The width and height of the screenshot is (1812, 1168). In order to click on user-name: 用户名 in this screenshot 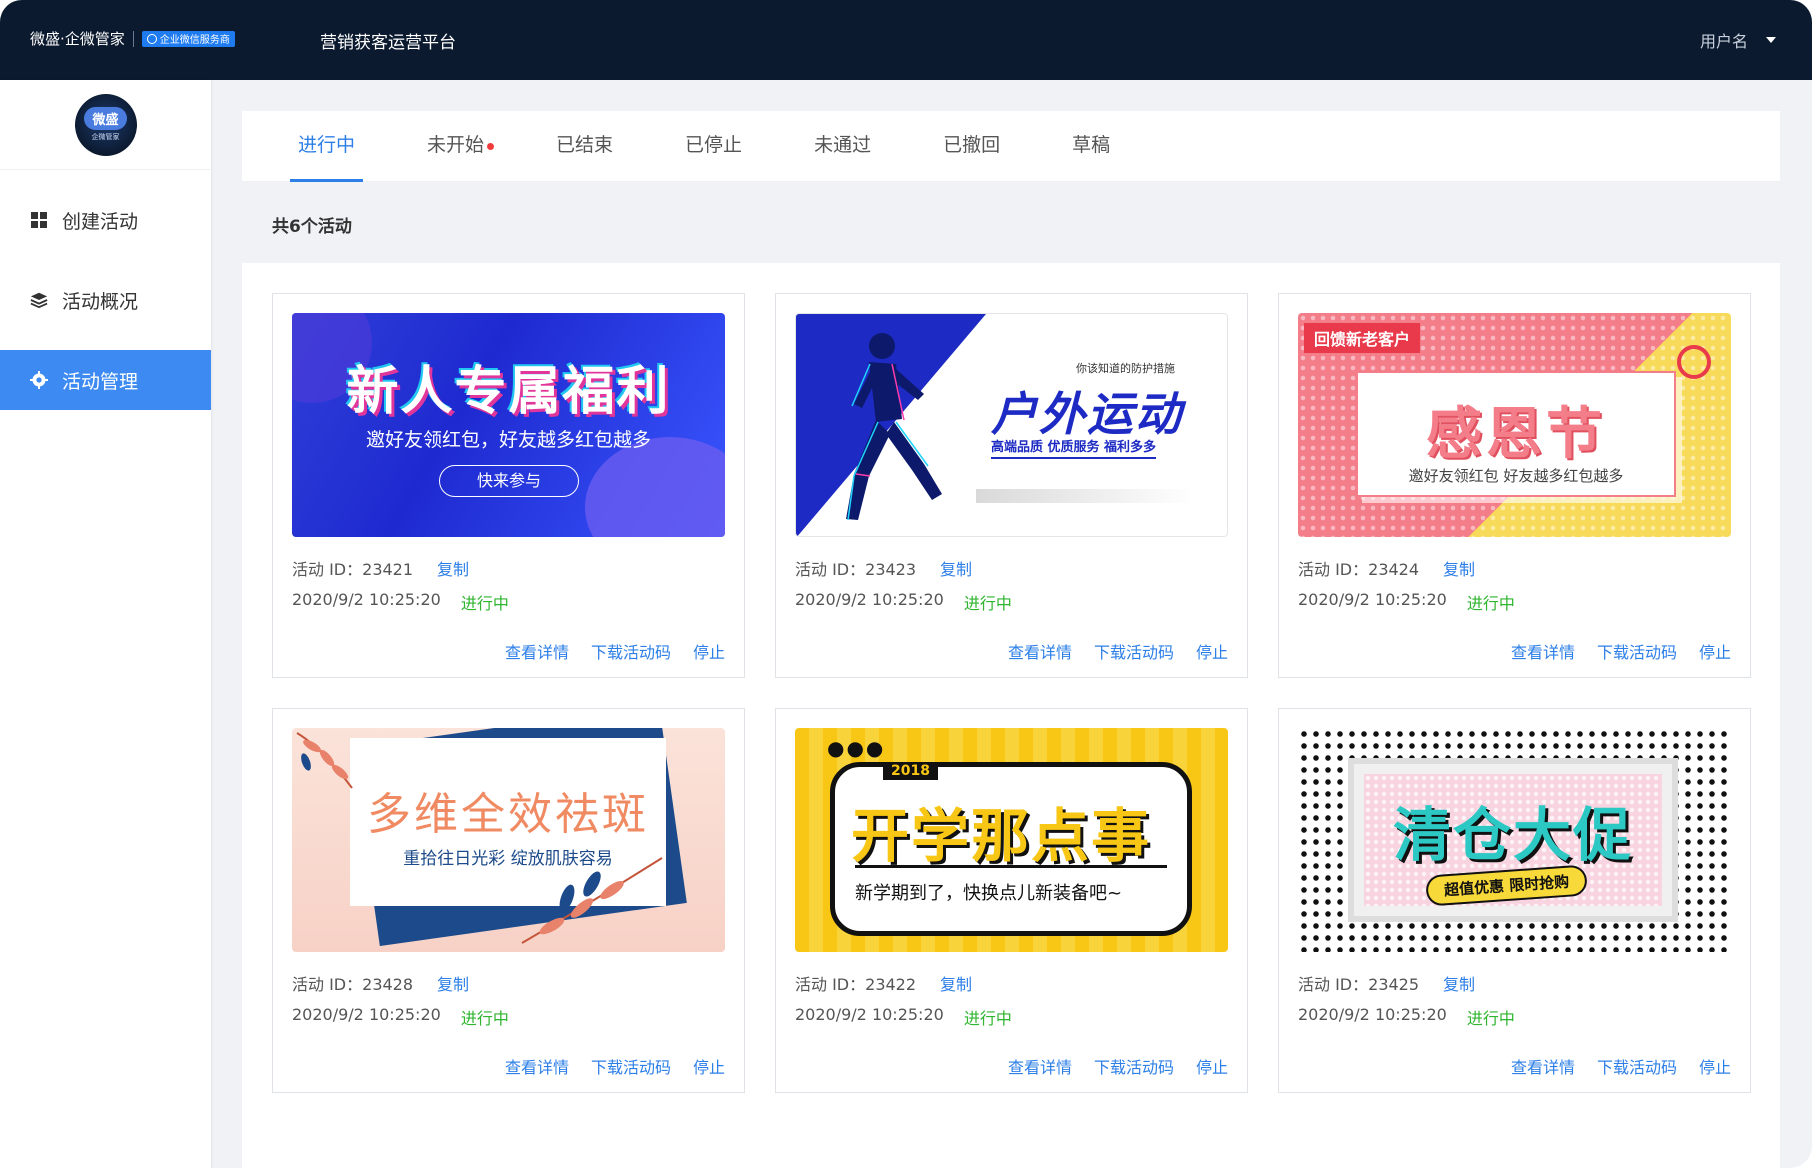, I will do `click(1723, 41)`.